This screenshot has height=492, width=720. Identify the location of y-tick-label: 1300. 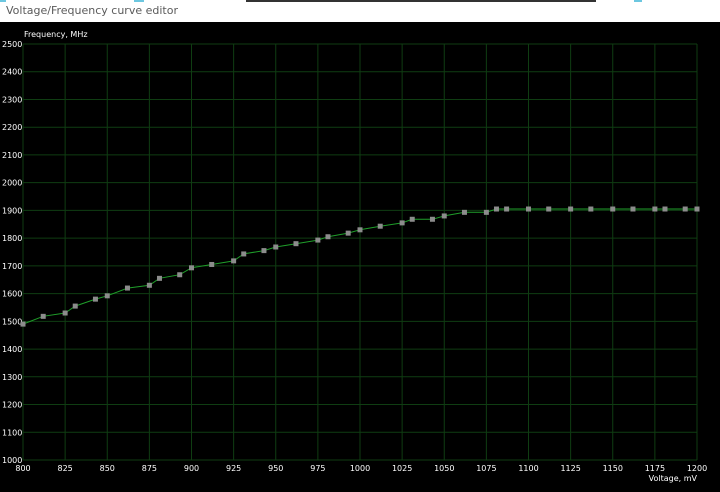
(12, 377).